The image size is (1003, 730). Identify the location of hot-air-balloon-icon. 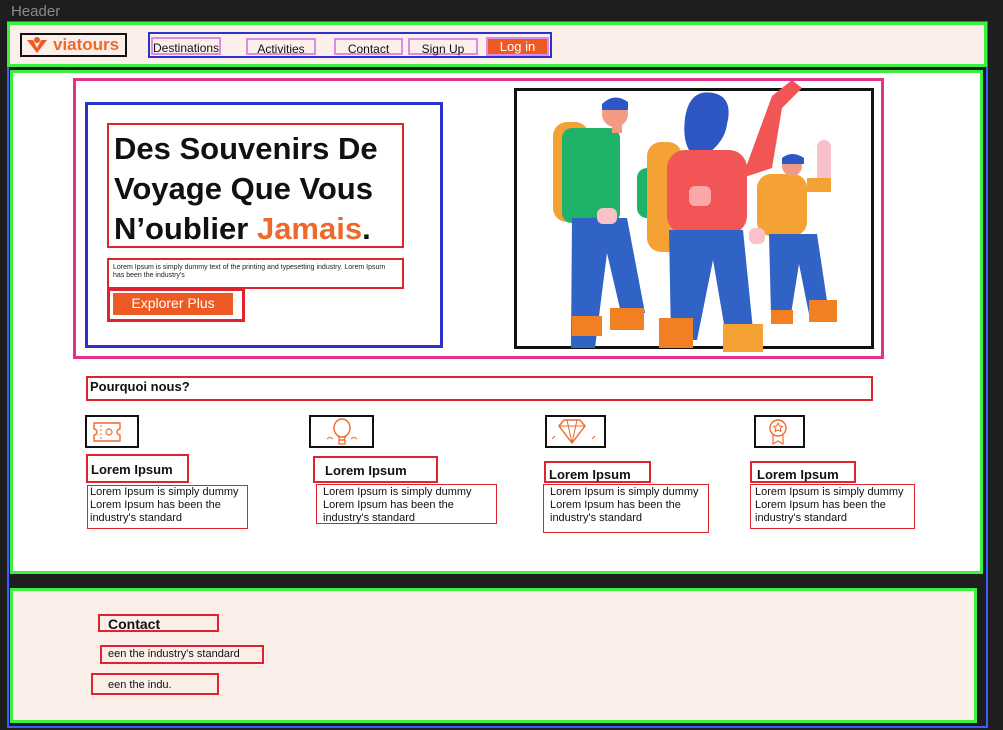
(342, 431).